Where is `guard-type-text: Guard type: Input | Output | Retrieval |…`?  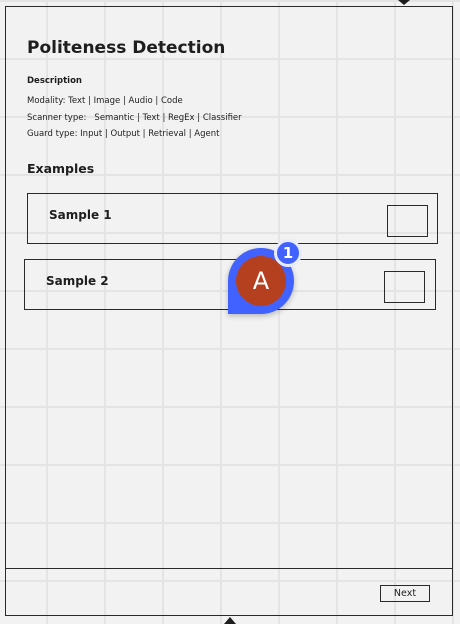
guard-type-text: Guard type: Input | Output | Retrieval |… is located at coordinates (123, 134).